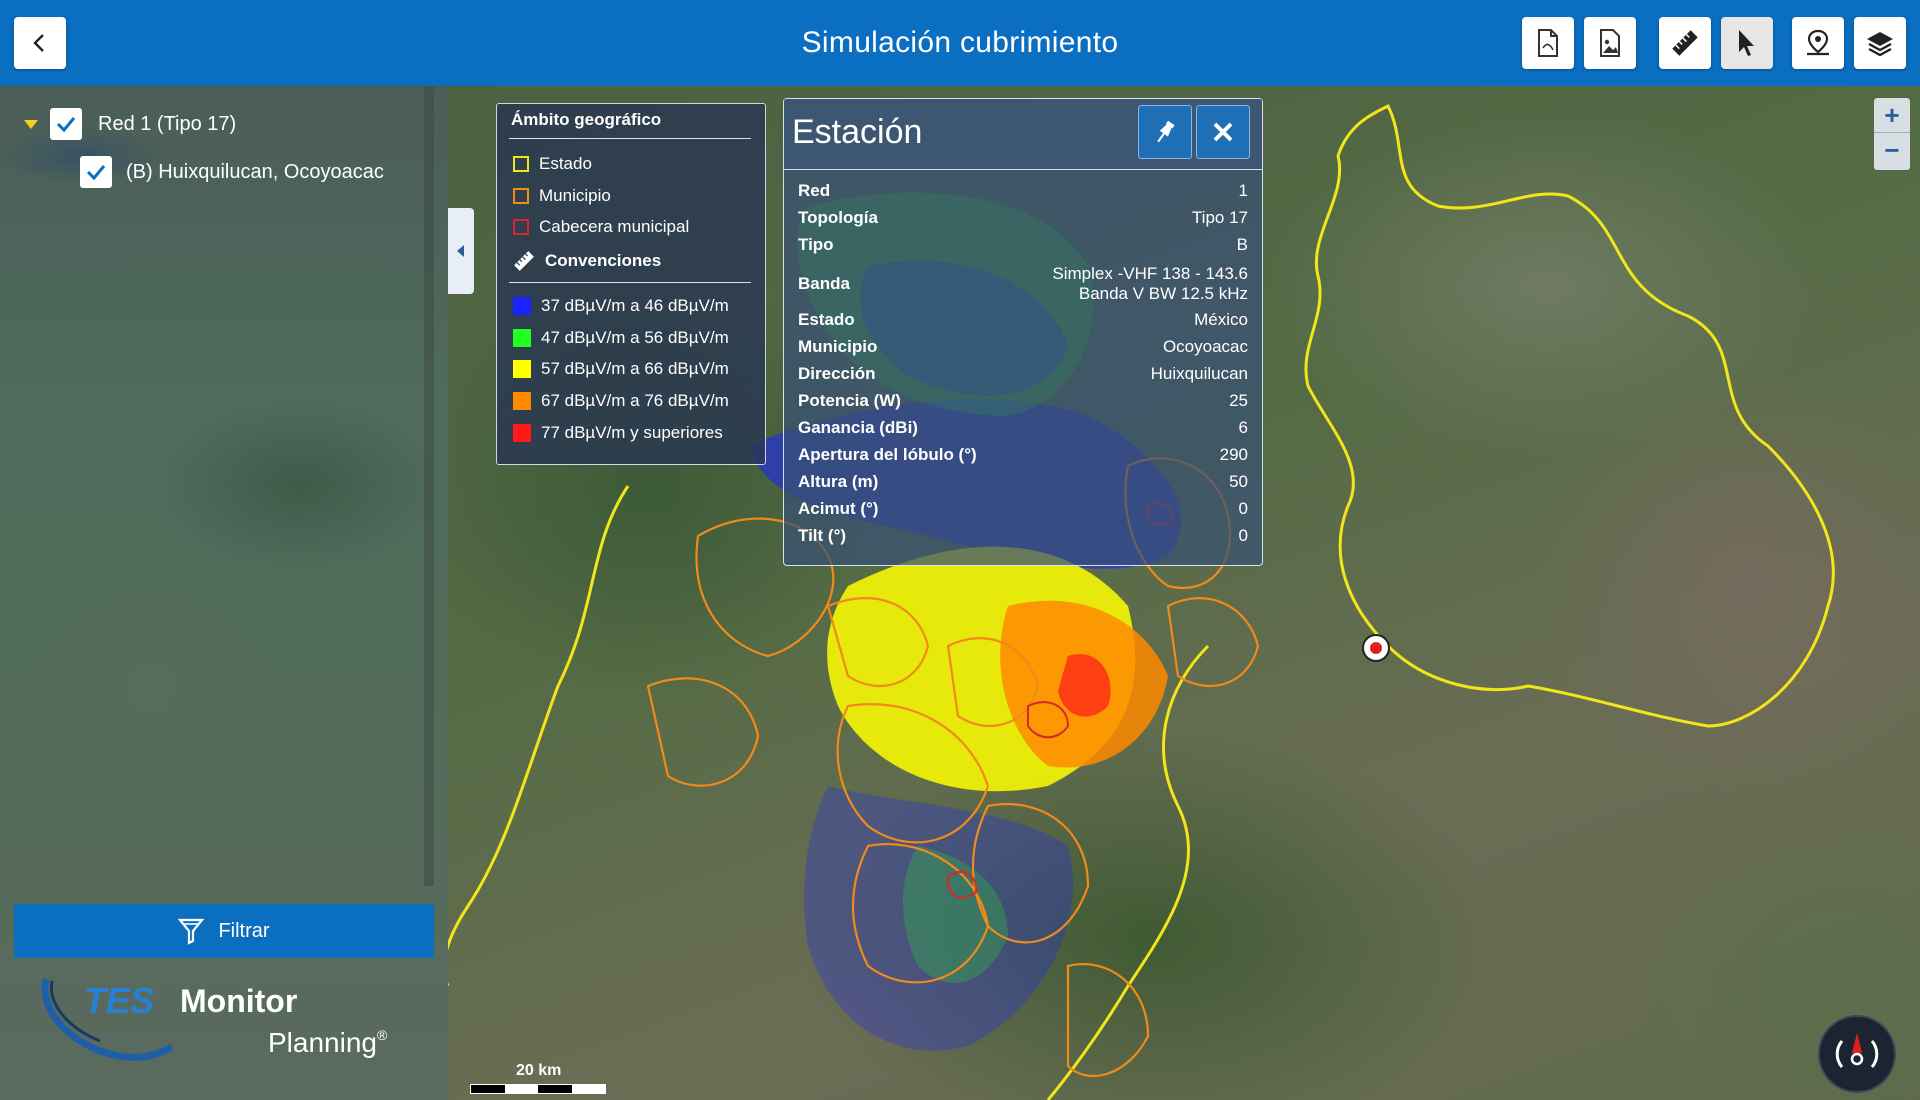 The image size is (1920, 1100). What do you see at coordinates (816, 244) in the screenshot?
I see `station-row-key: Tipo` at bounding box center [816, 244].